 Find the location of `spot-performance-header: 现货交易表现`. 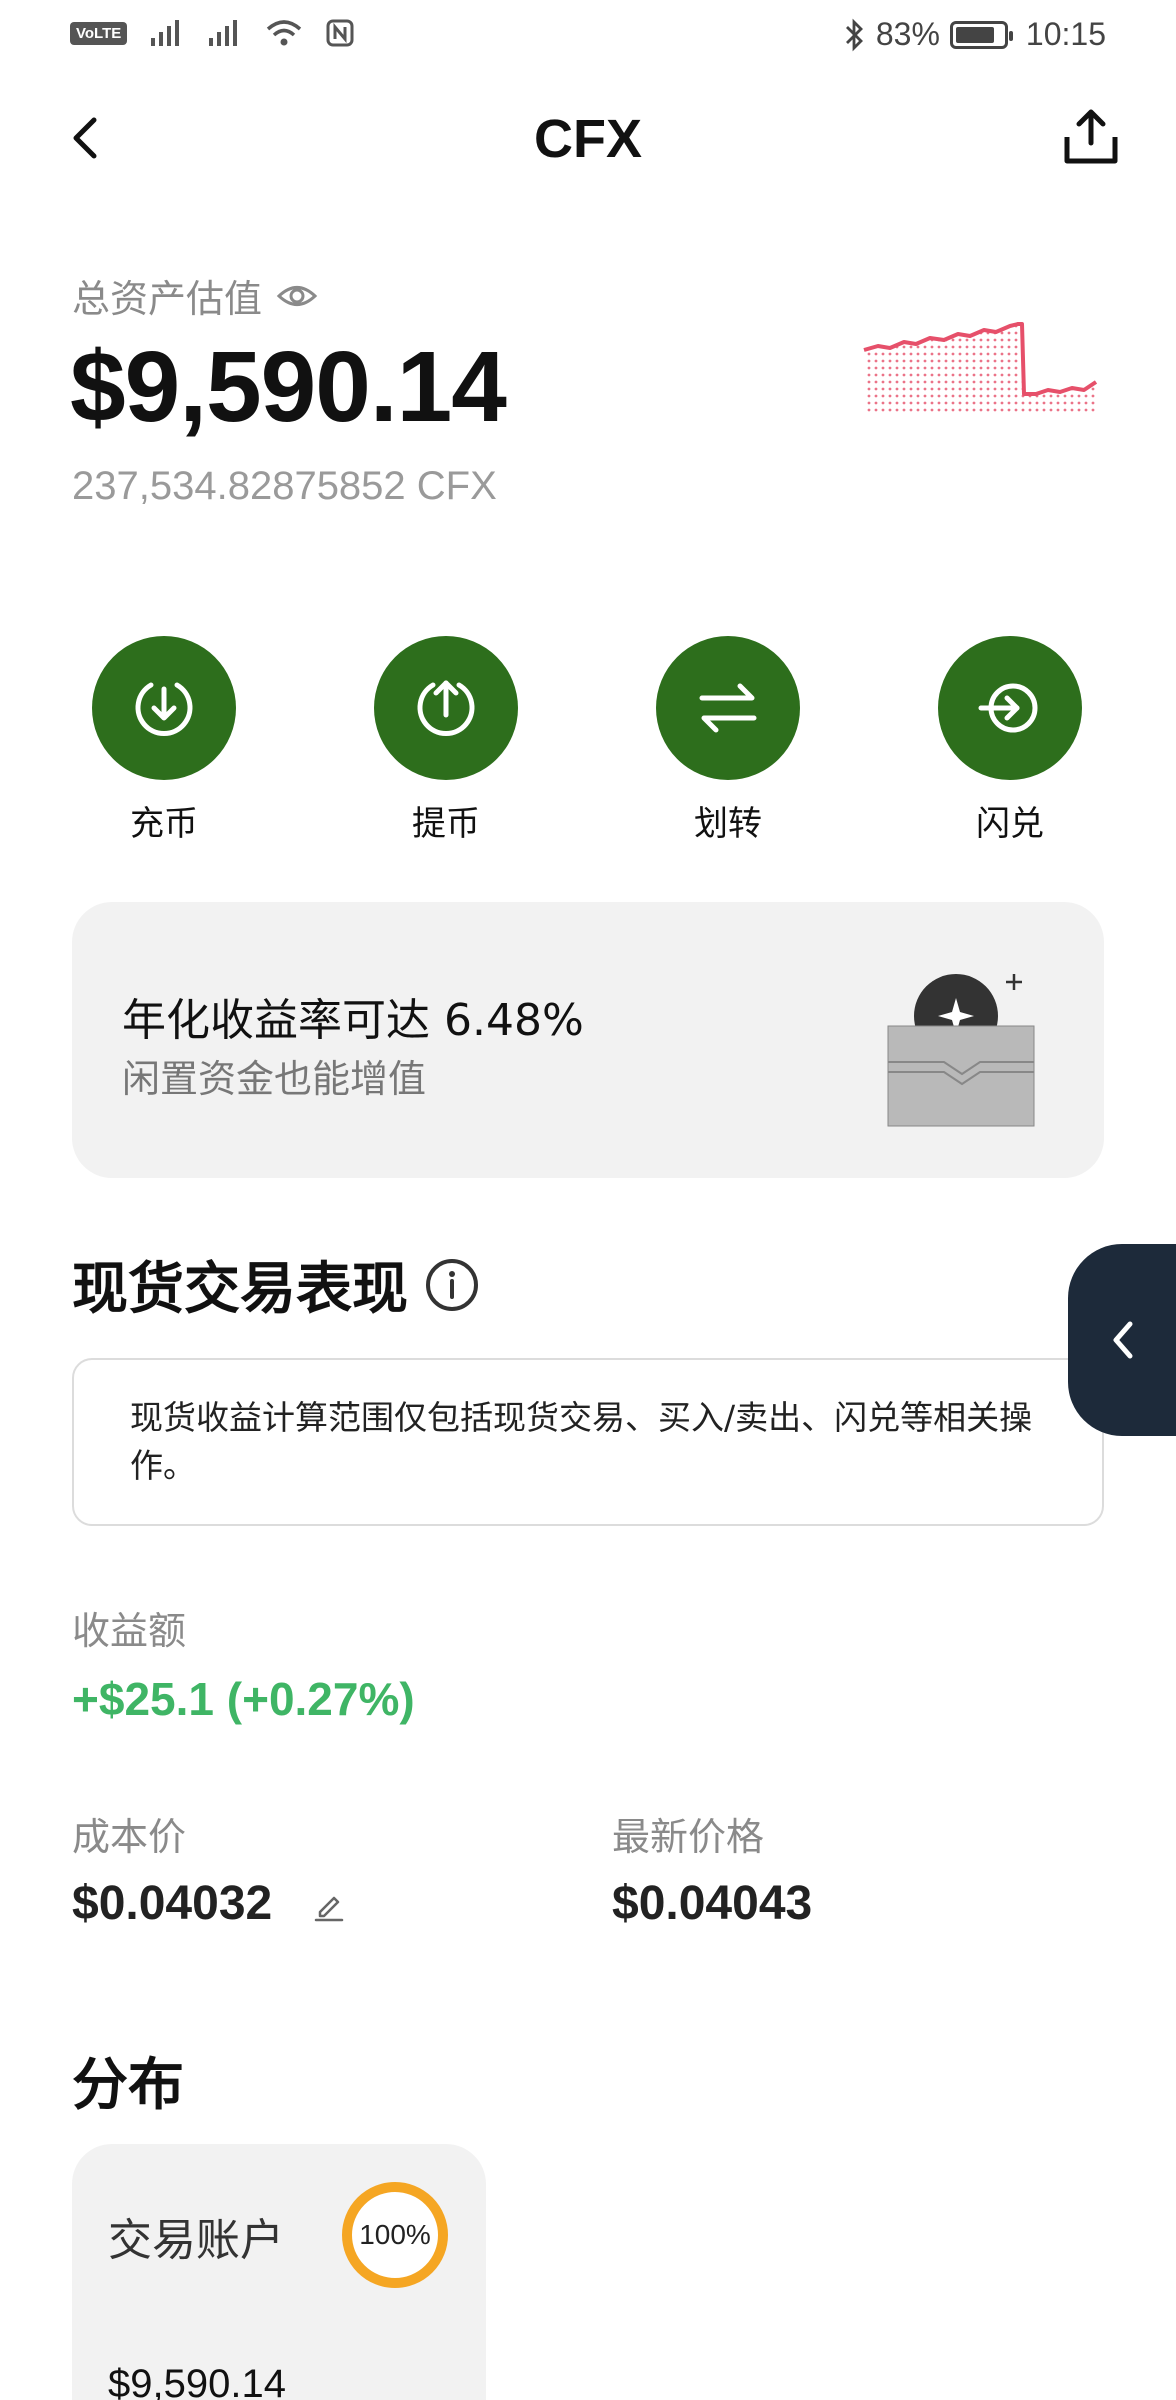

spot-performance-header: 现货交易表现 is located at coordinates (276, 1284).